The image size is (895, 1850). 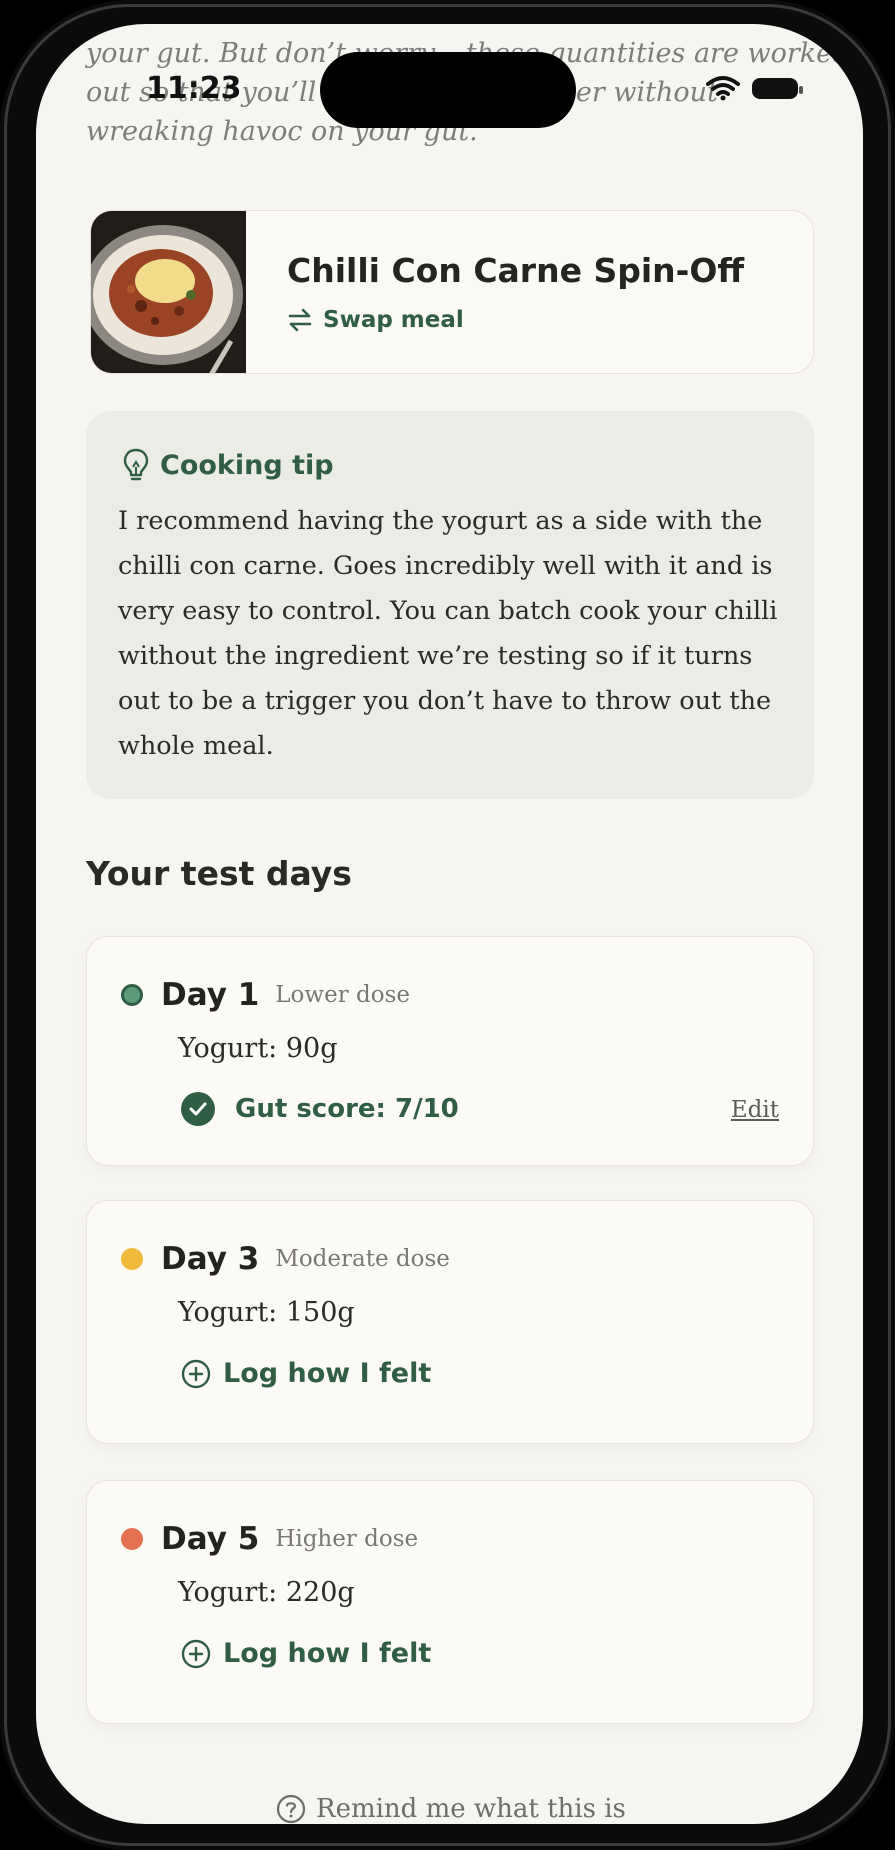 What do you see at coordinates (266, 1312) in the screenshot?
I see `dose-amount: Yogurt: 150g` at bounding box center [266, 1312].